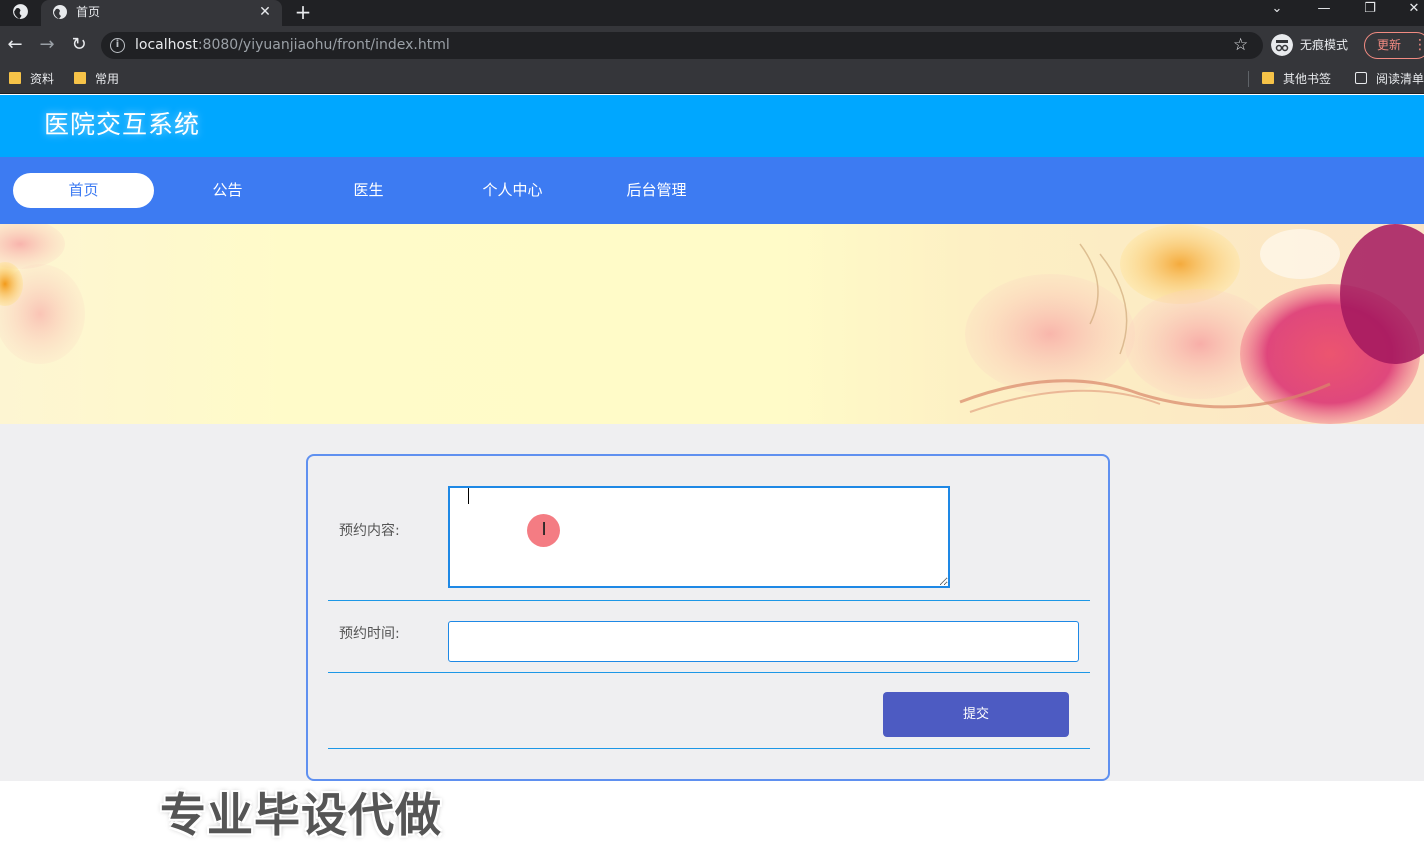 The image size is (1424, 864). What do you see at coordinates (369, 531) in the screenshot?
I see `content-label: 预约内容:` at bounding box center [369, 531].